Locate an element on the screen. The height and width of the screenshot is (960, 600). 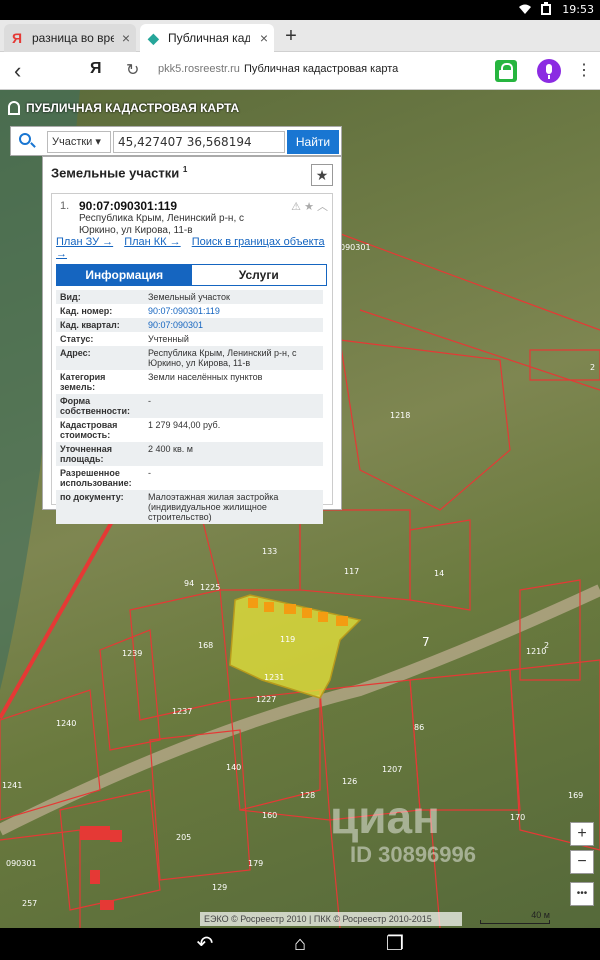
map-label: 133 is located at coordinates (269, 551).